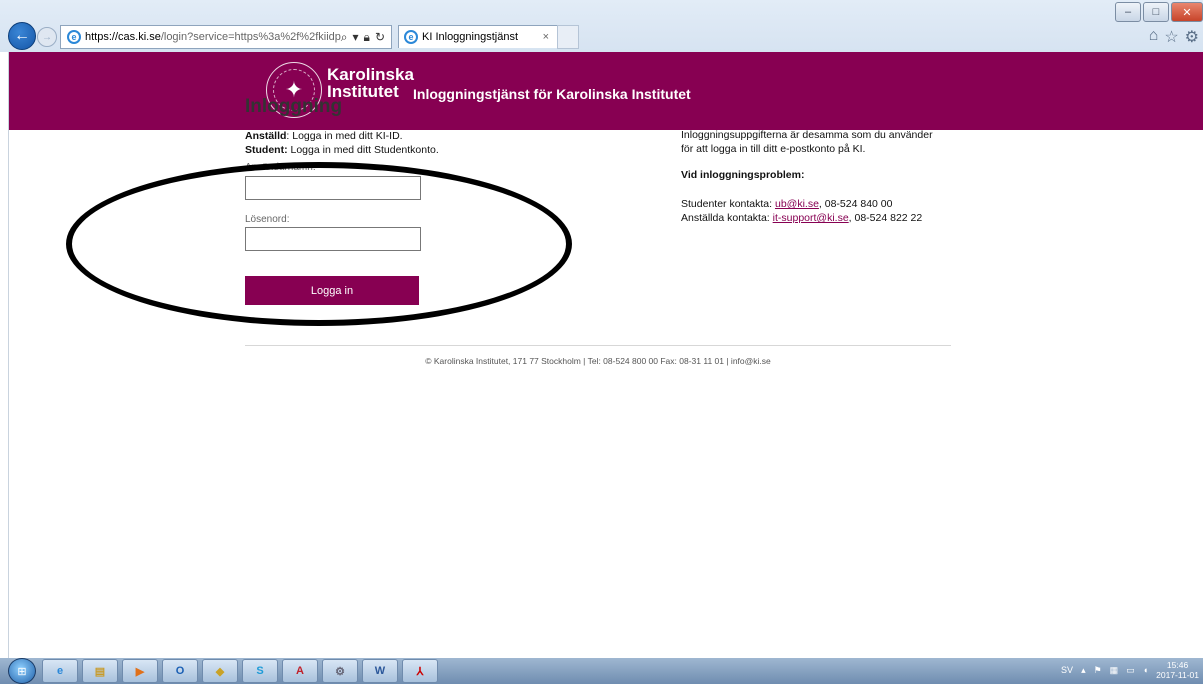 The height and width of the screenshot is (684, 1203). Describe the element at coordinates (266, 150) in the screenshot. I see `student-label: Student:` at that location.